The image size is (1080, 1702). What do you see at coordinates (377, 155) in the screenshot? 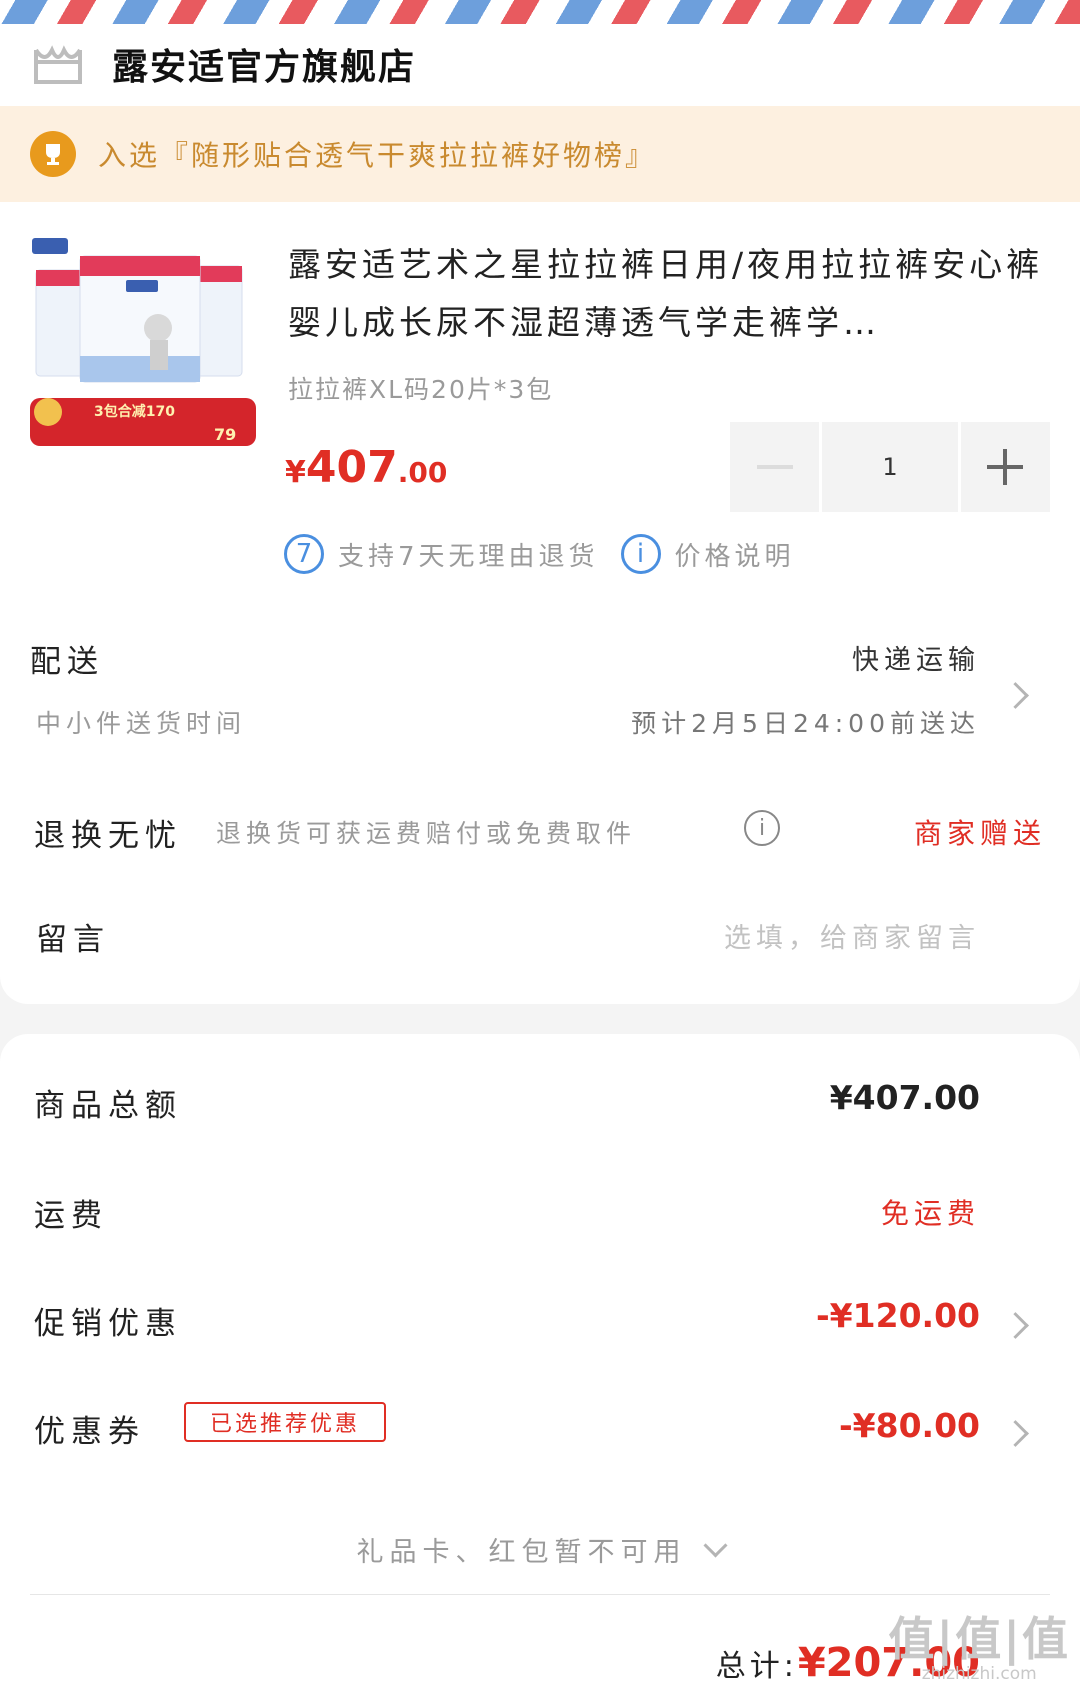
I see `ranking-text: 入选『随形贴合透气干爽拉拉裤好物榜』` at bounding box center [377, 155].